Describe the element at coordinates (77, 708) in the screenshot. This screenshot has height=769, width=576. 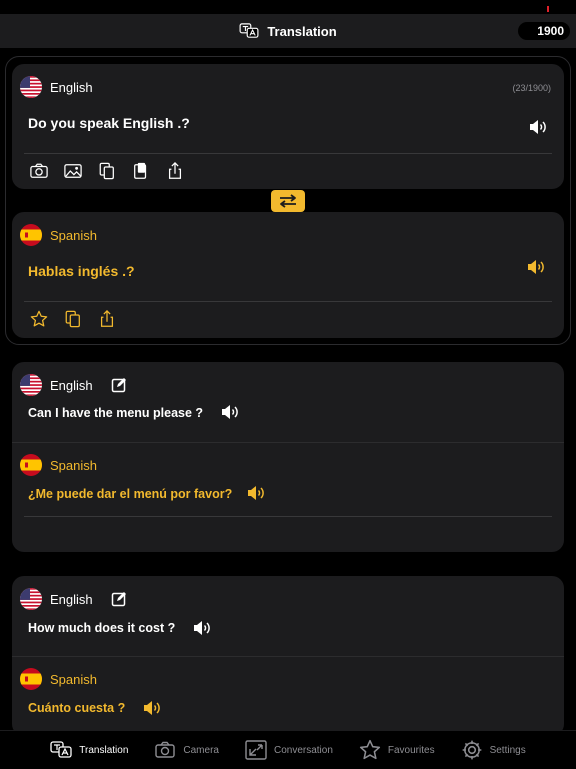
I see `history-target-text: Cuánto cuesta ?` at that location.